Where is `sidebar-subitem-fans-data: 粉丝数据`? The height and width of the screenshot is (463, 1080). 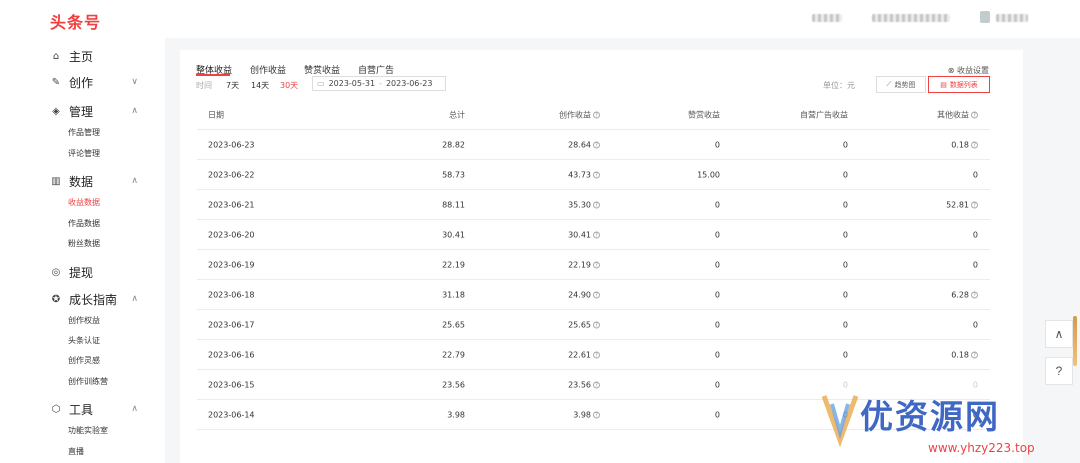
sidebar-subitem-fans-data: 粉丝数据 is located at coordinates (84, 243).